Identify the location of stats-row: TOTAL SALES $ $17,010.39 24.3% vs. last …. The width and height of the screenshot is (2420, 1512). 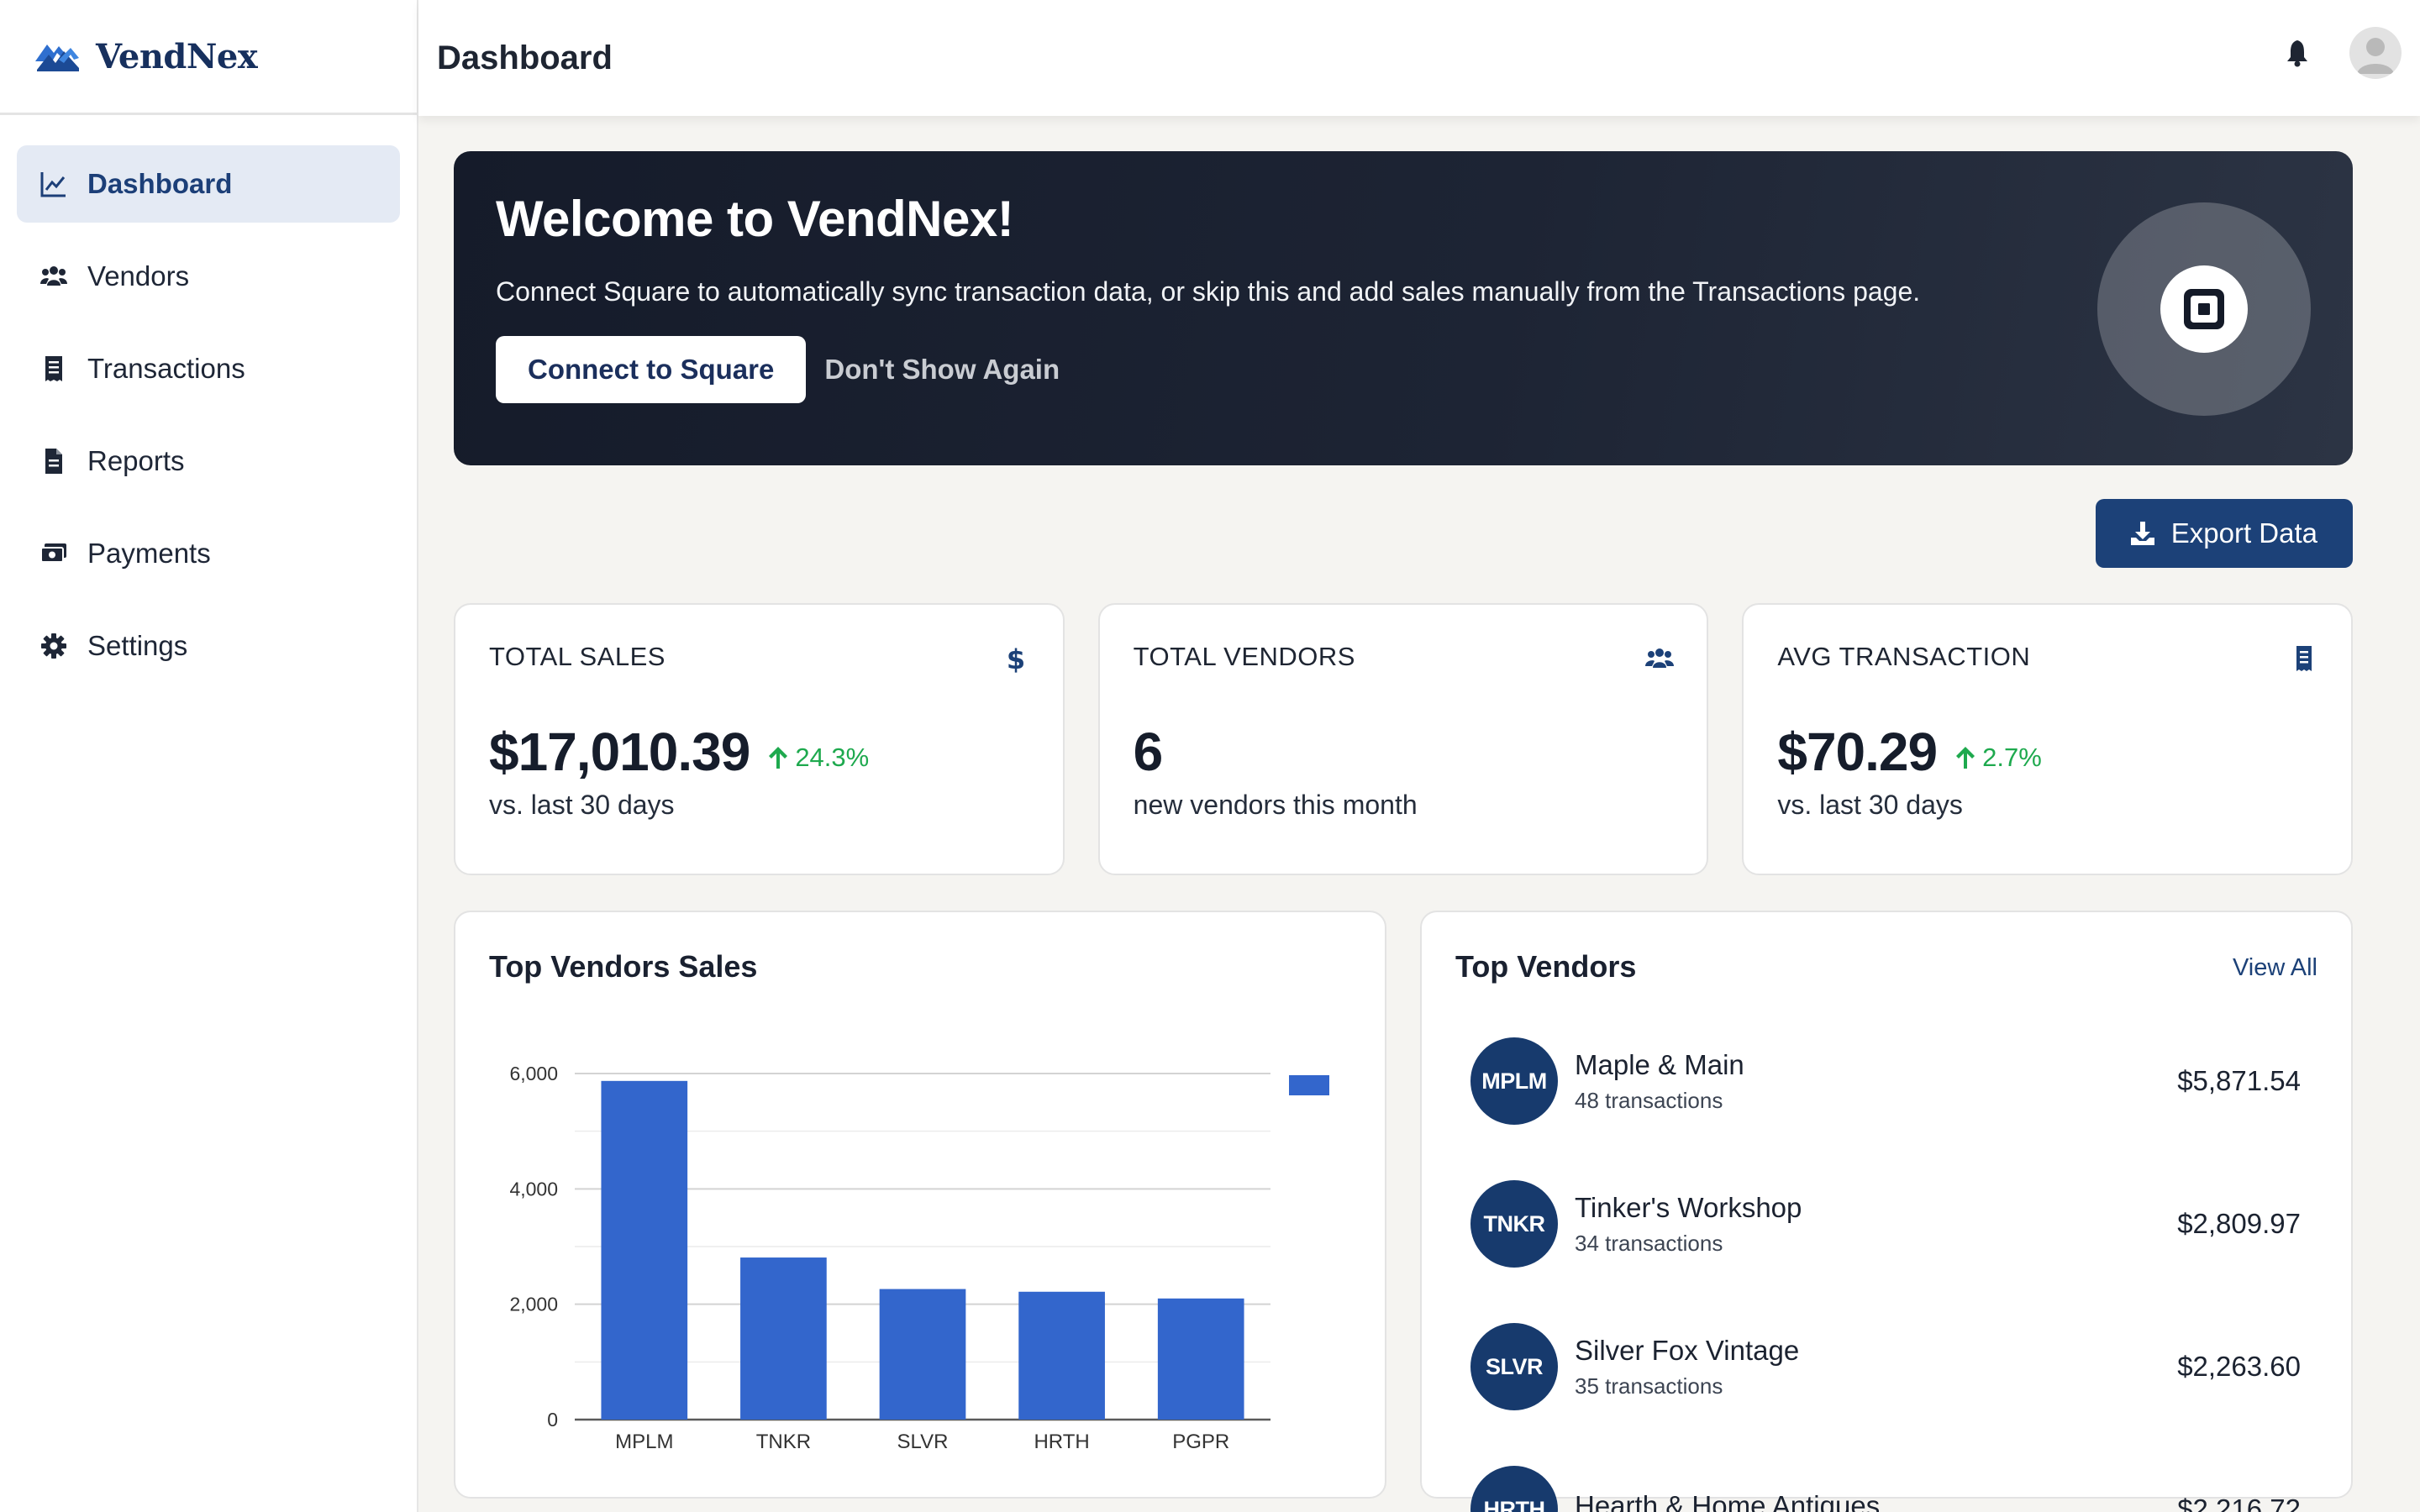
(1404, 739).